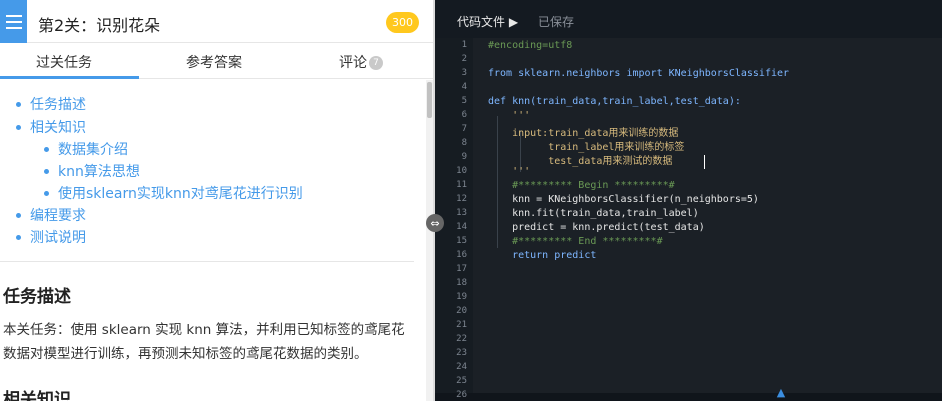 This screenshot has width=942, height=401. I want to click on code-line: test_data用来测试的数据, so click(580, 161).